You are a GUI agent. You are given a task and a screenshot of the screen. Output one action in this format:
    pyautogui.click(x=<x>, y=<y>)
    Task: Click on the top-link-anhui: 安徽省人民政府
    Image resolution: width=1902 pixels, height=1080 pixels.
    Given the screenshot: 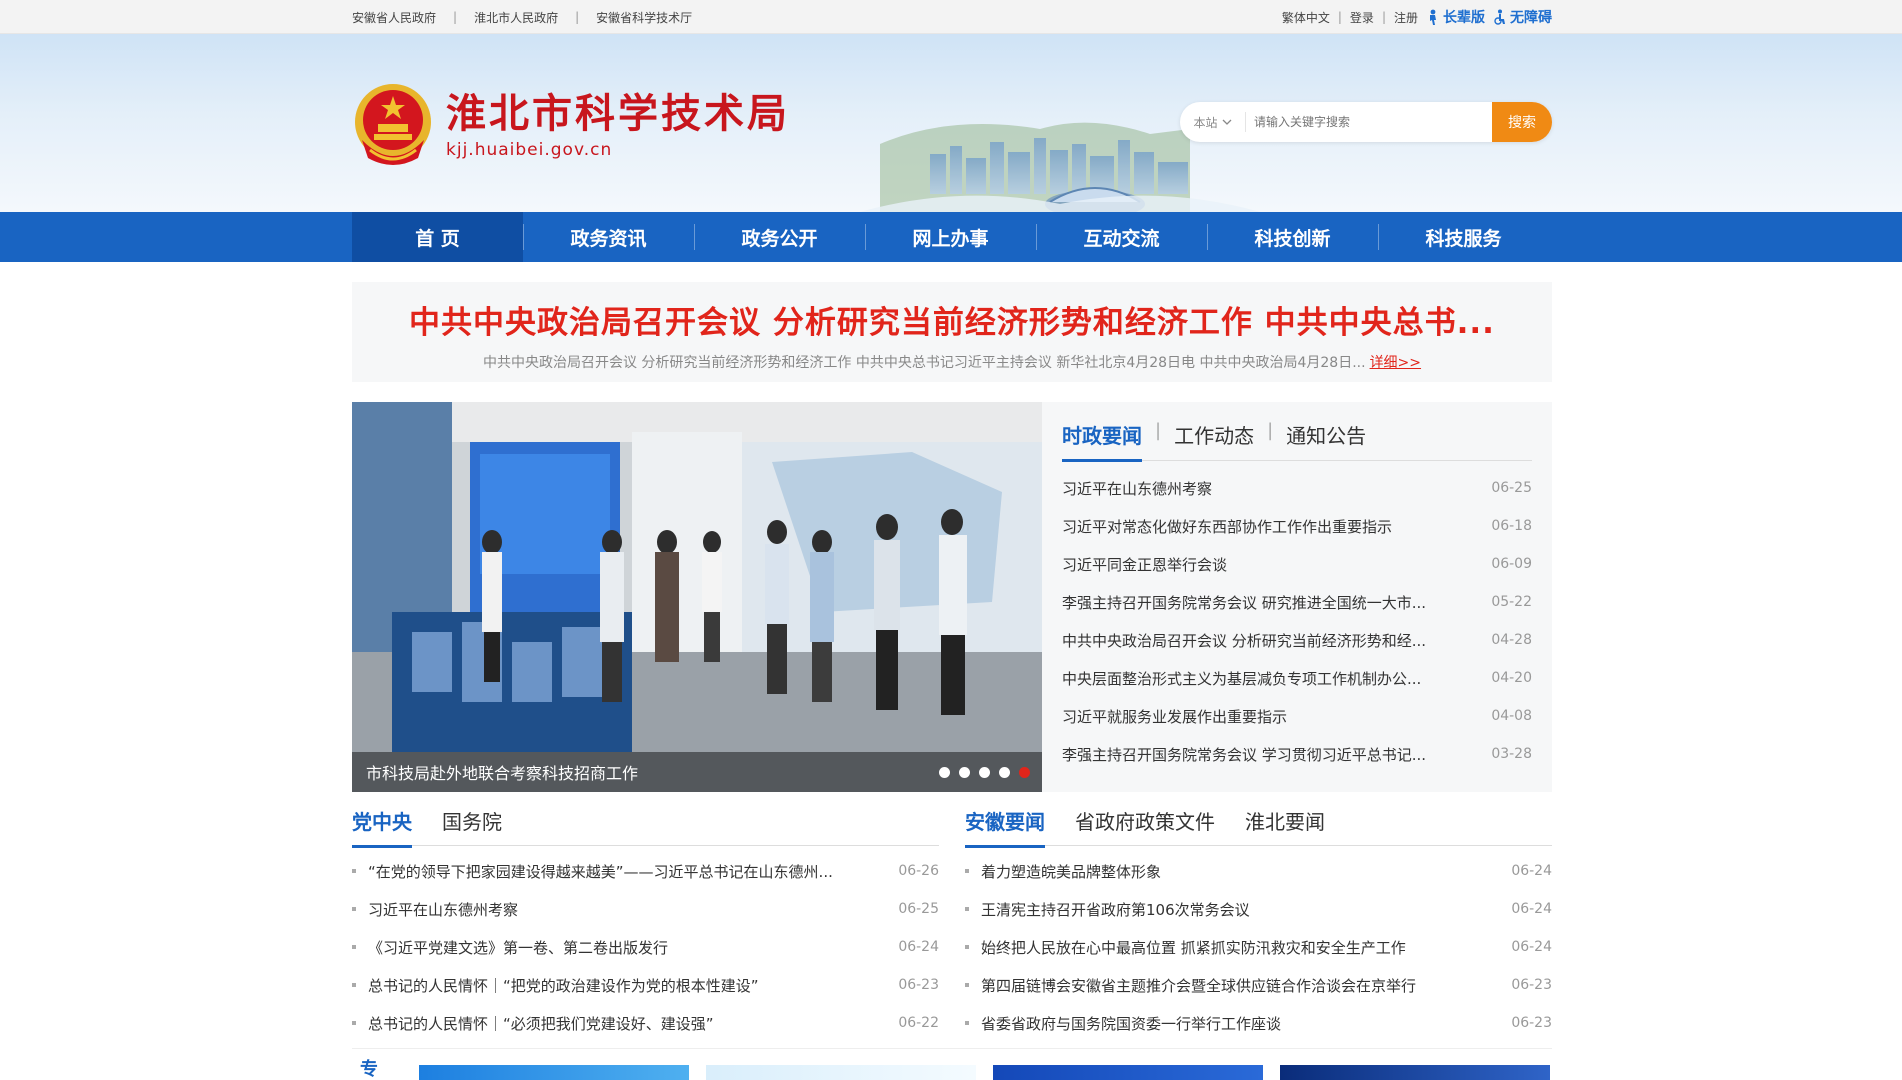 What is the action you would take?
    pyautogui.click(x=394, y=17)
    